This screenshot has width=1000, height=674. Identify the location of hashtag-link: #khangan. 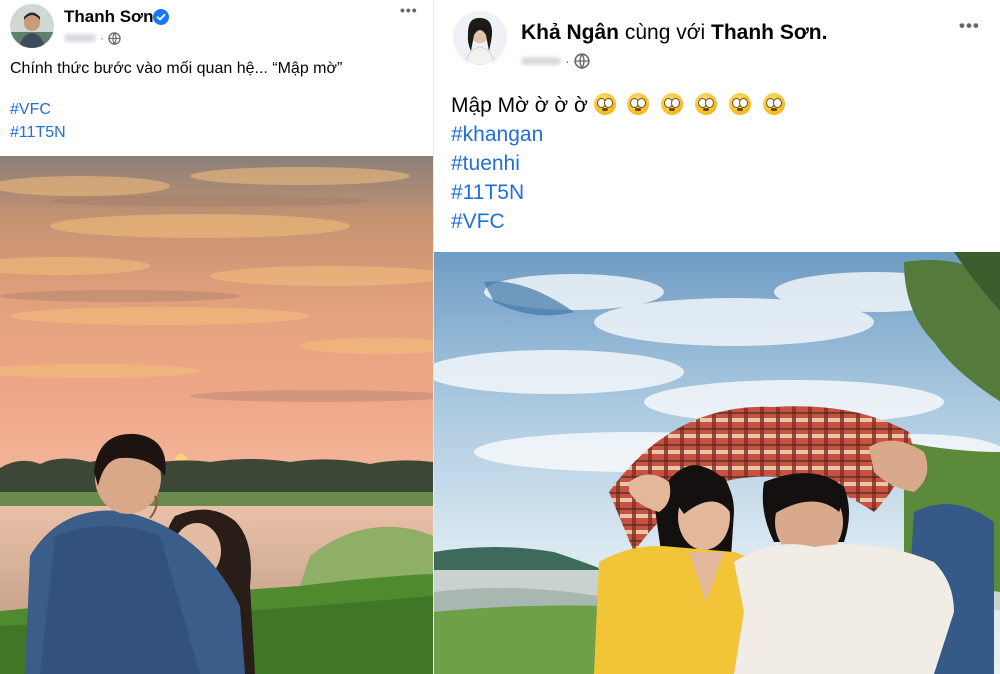
(497, 135).